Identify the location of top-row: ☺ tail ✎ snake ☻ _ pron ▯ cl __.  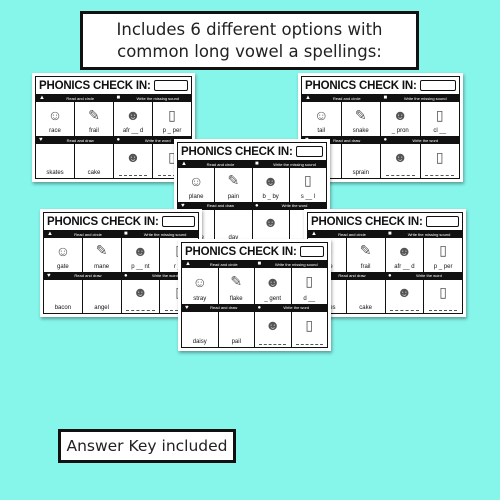
(380, 119).